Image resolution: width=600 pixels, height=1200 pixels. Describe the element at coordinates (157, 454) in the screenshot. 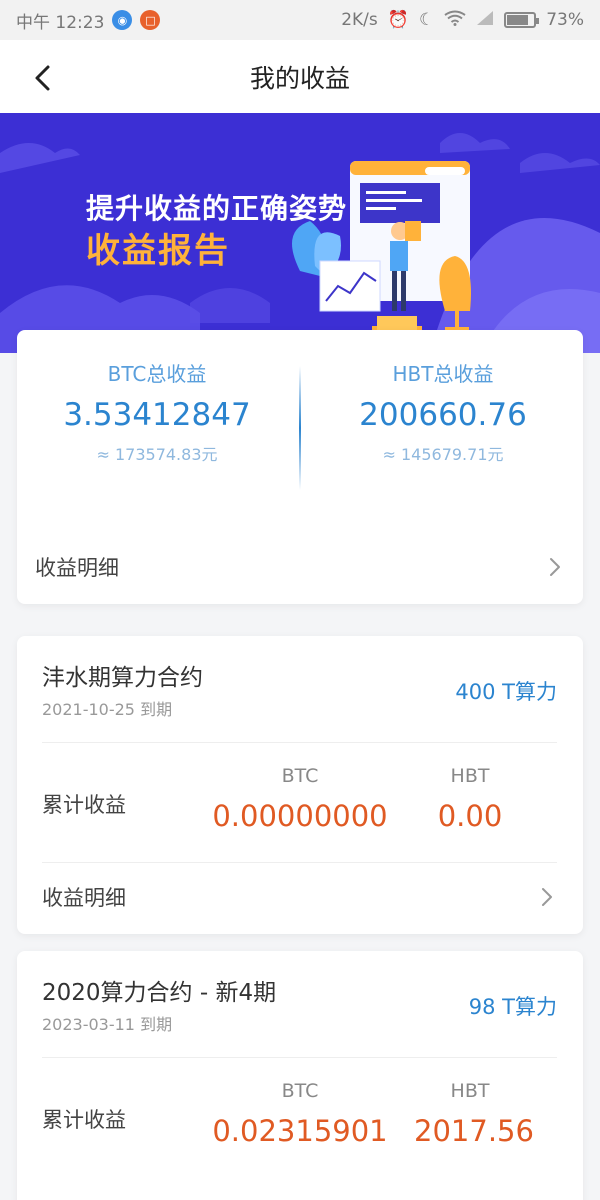

I see `btc-total-approx: ≈ 173574.83元` at that location.